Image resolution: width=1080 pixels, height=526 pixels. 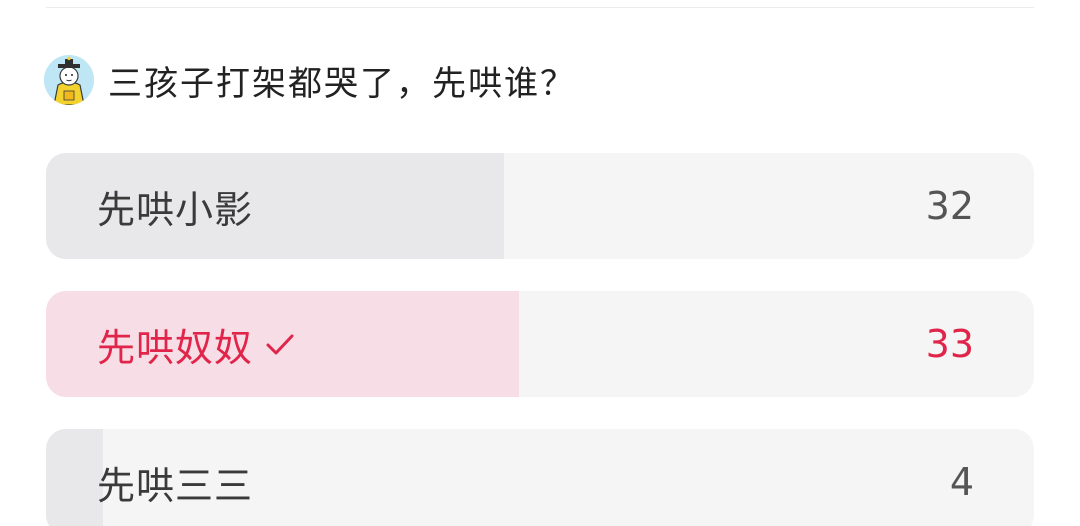 I want to click on vote-count: 32, so click(x=949, y=206).